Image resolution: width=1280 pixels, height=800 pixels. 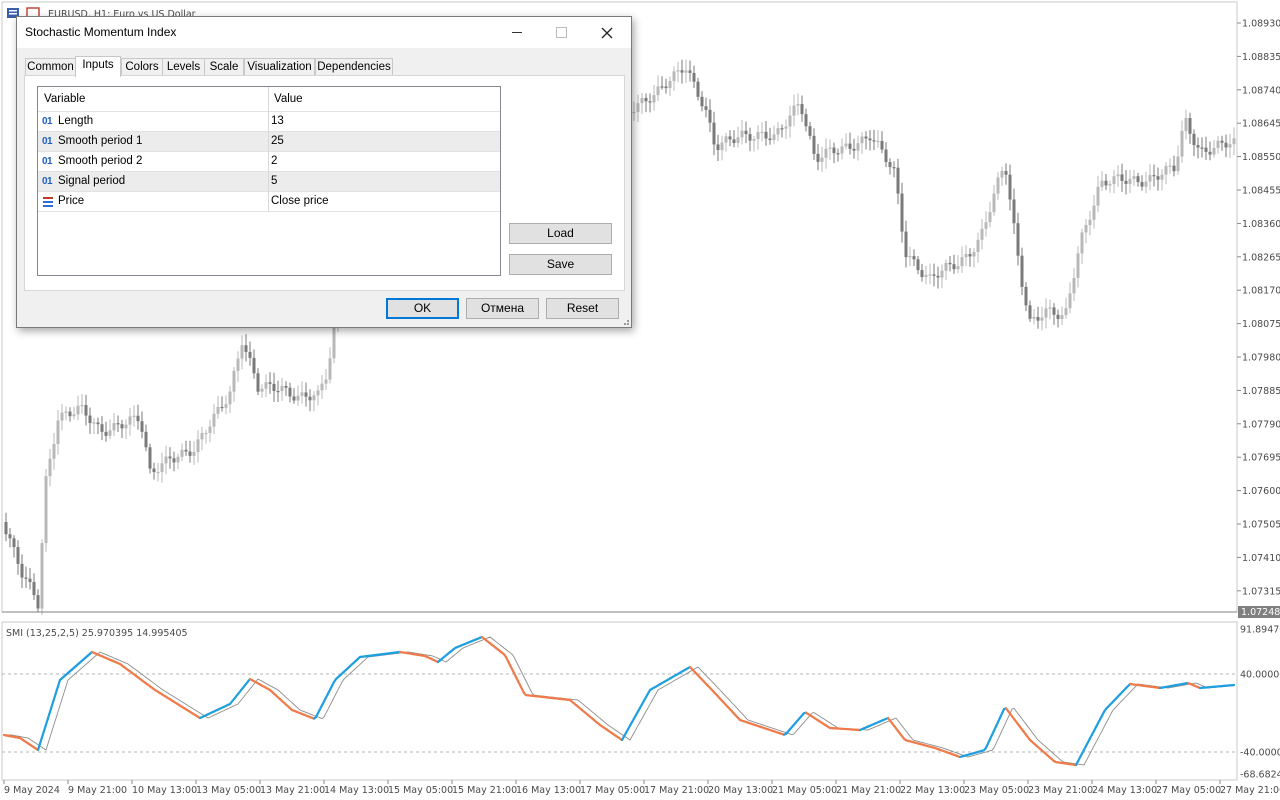 What do you see at coordinates (98, 66) in the screenshot?
I see `tab-inputs: Inputs` at bounding box center [98, 66].